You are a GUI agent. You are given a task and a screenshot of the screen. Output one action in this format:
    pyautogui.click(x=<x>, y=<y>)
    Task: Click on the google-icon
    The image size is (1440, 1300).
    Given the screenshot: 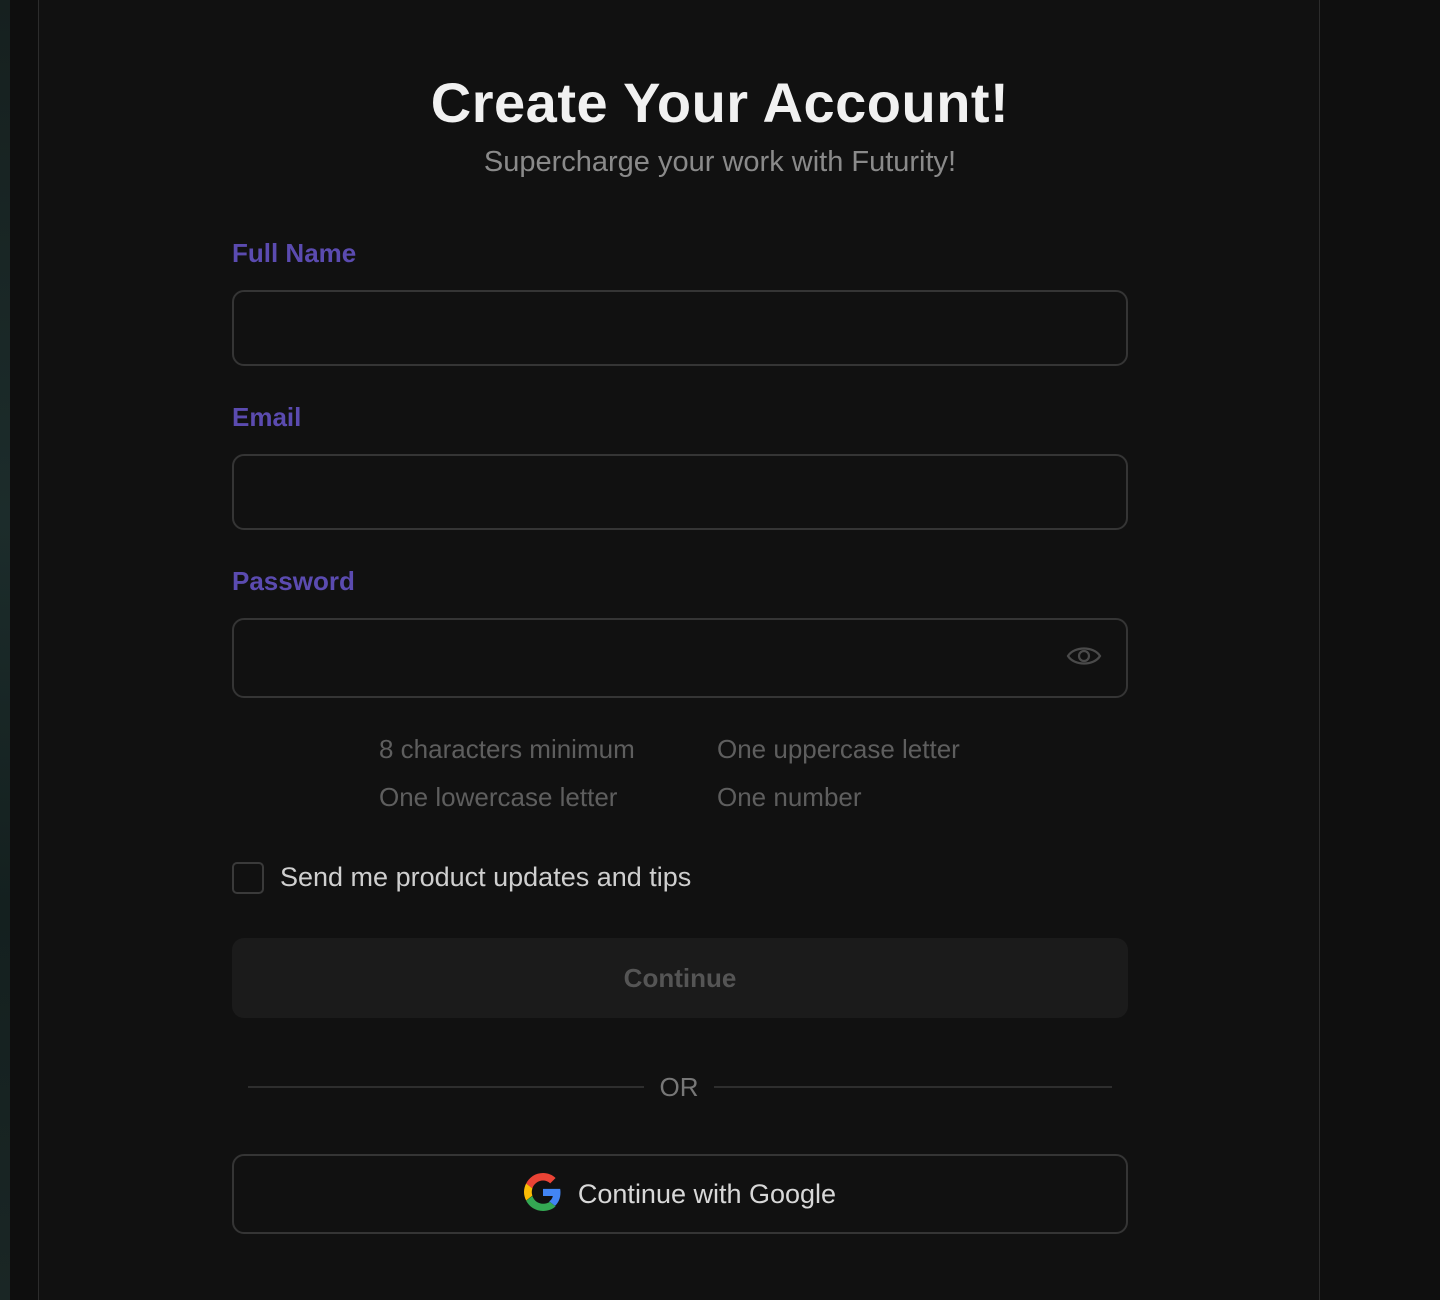 What is the action you would take?
    pyautogui.click(x=542, y=1194)
    